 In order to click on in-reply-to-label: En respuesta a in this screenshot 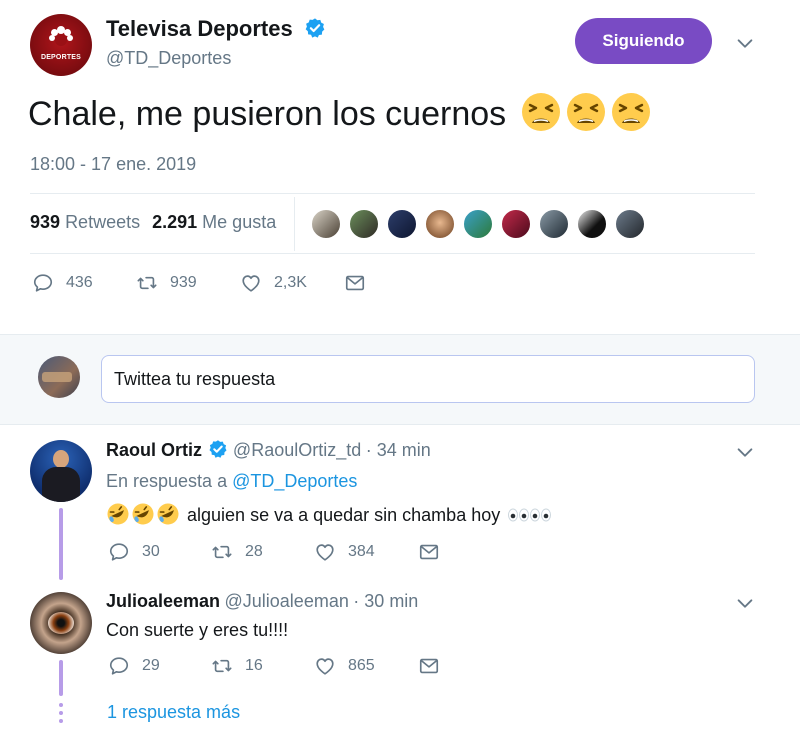, I will do `click(167, 481)`.